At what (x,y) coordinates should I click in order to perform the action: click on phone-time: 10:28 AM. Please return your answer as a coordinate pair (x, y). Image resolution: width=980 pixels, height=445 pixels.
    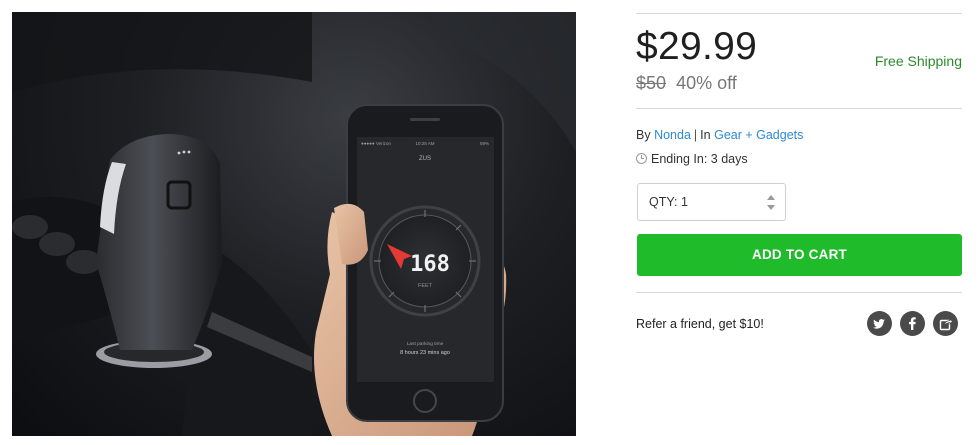
    Looking at the image, I should click on (424, 143).